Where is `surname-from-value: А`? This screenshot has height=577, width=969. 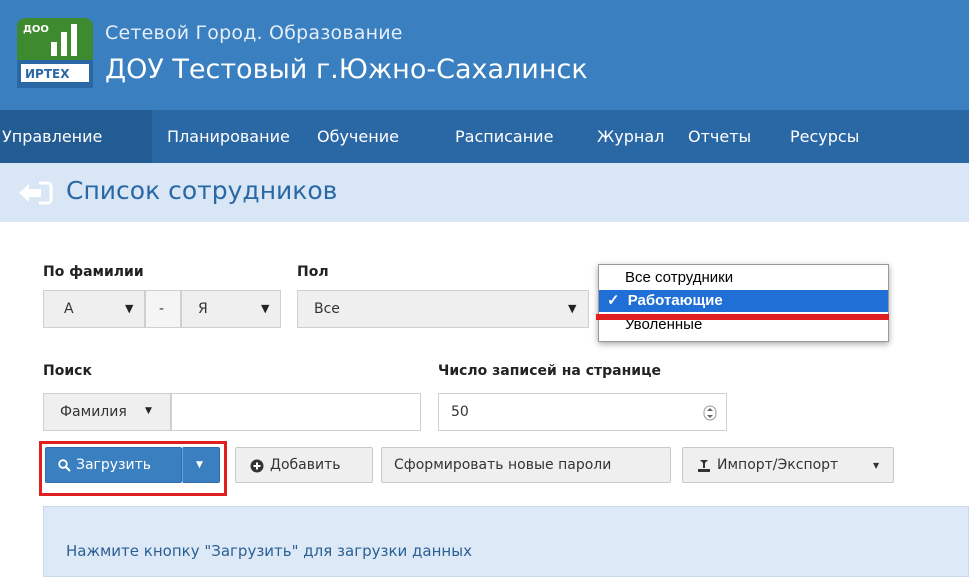 surname-from-value: А is located at coordinates (69, 309).